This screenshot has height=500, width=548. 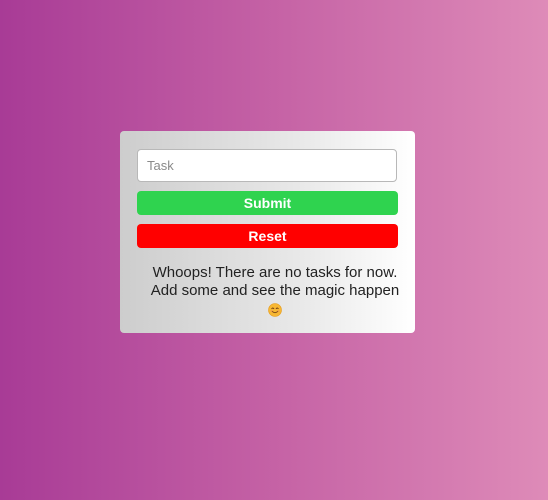 I want to click on reset-button: Reset, so click(x=267, y=236).